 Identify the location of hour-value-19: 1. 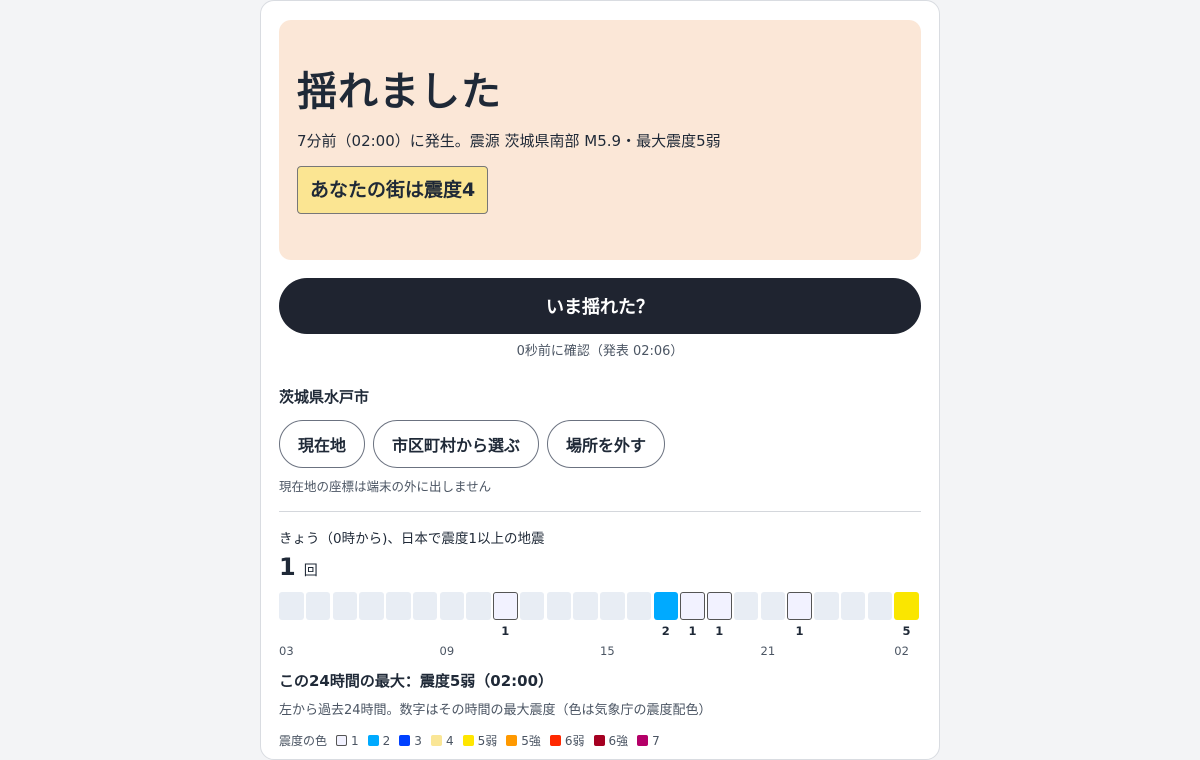
(719, 631).